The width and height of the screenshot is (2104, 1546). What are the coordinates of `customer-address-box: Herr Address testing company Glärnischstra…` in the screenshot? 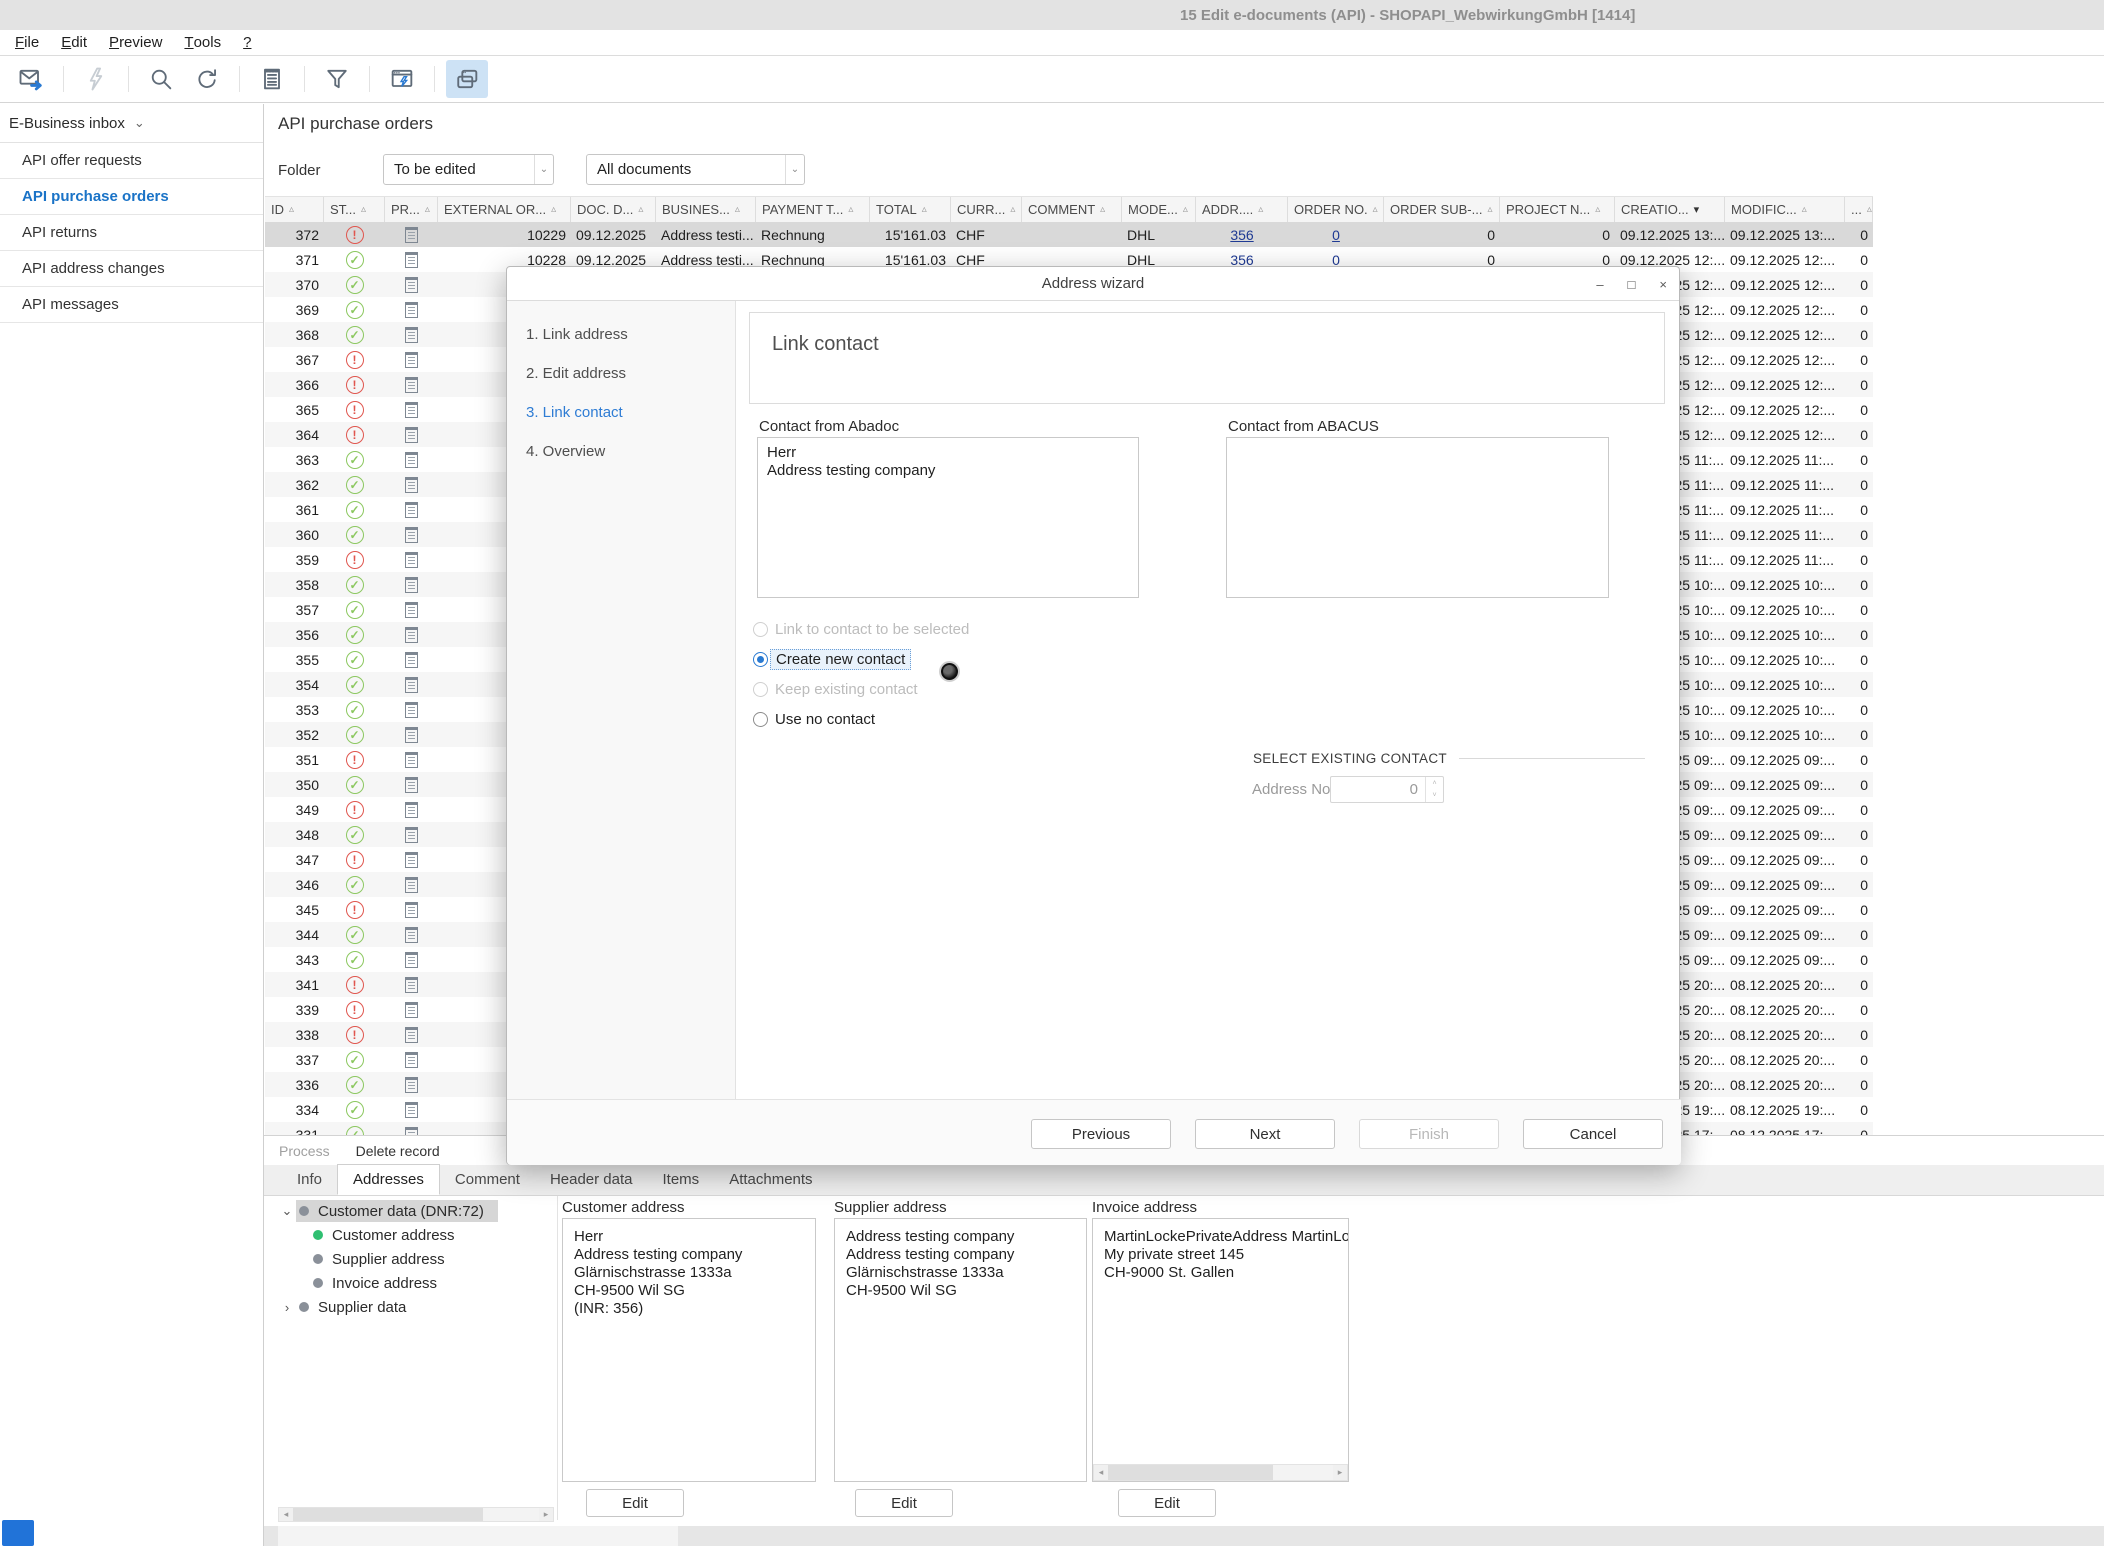 It's located at (689, 1350).